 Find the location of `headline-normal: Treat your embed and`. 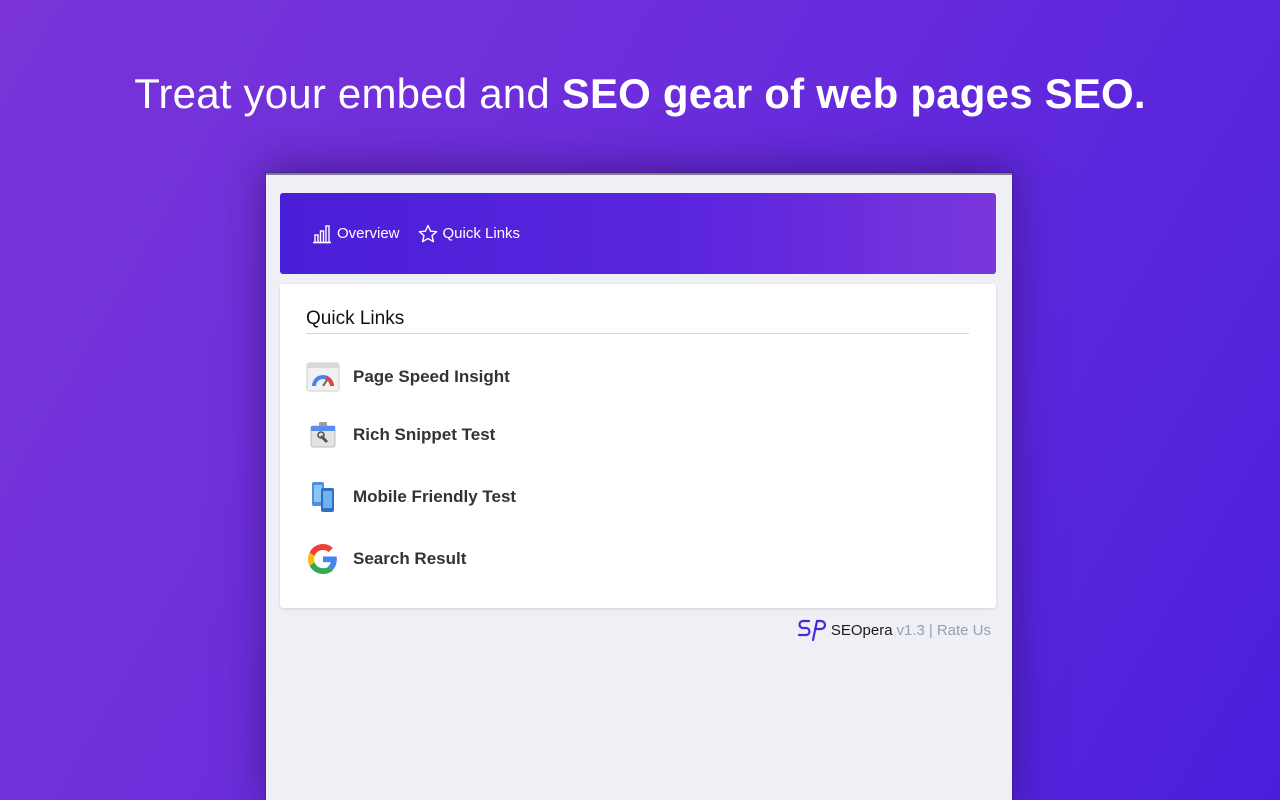

headline-normal: Treat your embed and is located at coordinates (348, 93).